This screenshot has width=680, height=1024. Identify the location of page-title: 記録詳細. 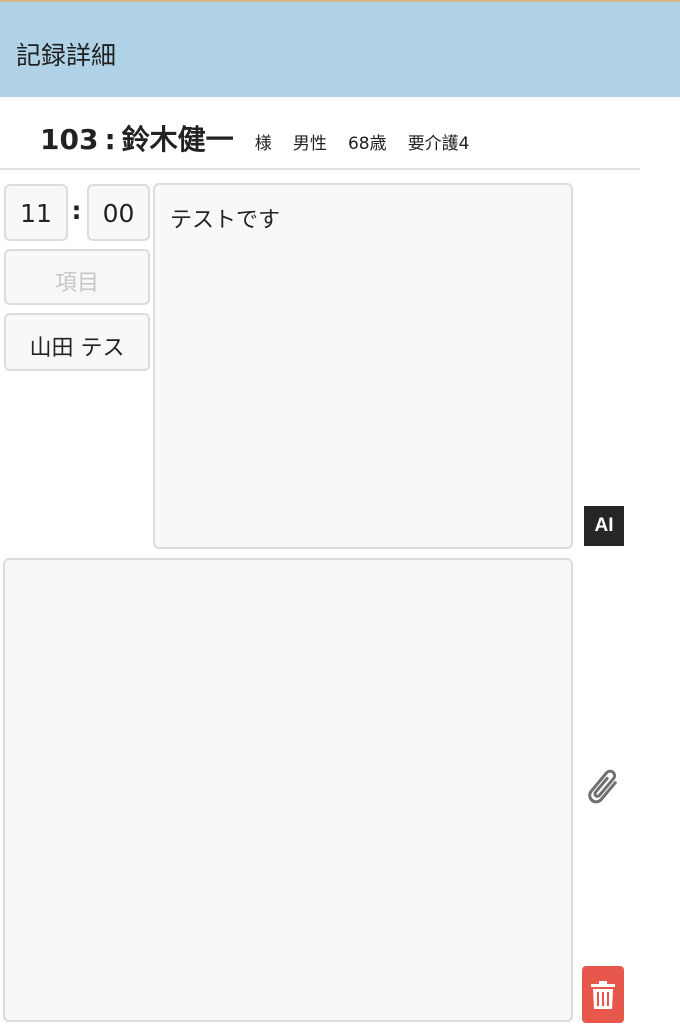
(66, 55).